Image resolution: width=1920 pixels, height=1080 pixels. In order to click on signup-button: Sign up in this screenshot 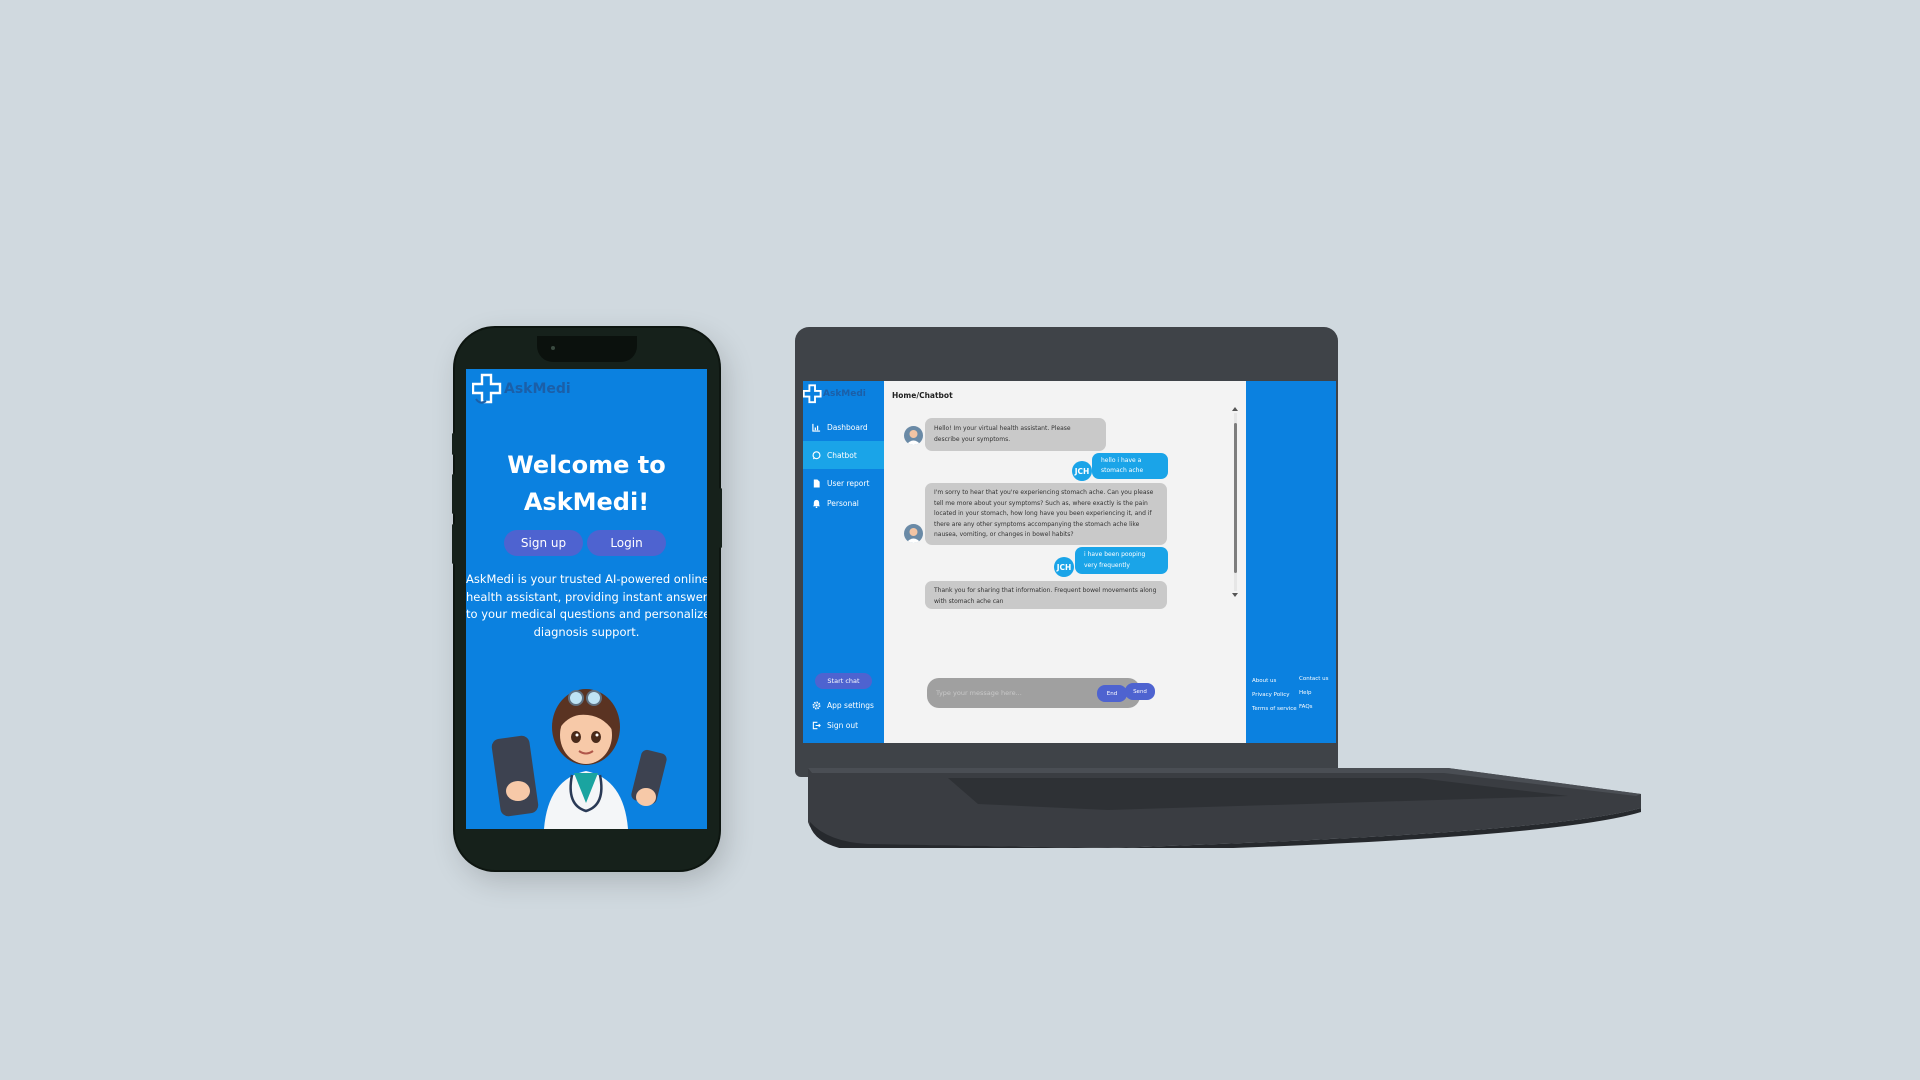, I will do `click(543, 543)`.